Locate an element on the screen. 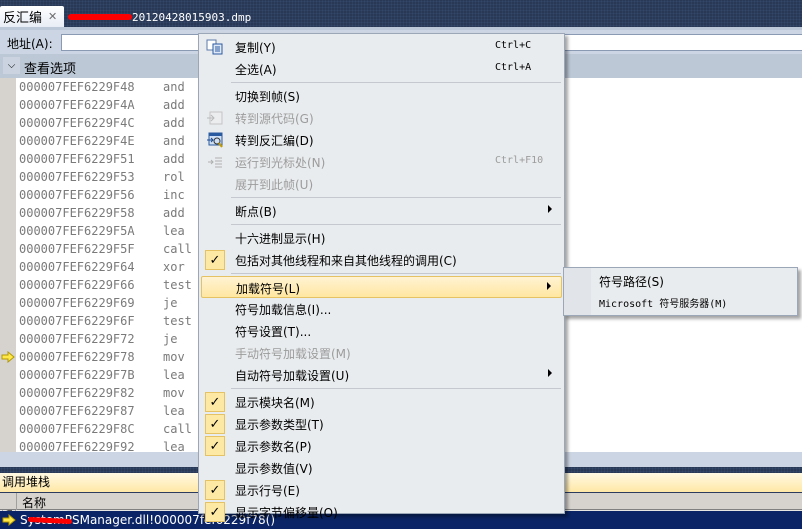  instruction-address: 000007FEF6229F72 is located at coordinates (77, 339).